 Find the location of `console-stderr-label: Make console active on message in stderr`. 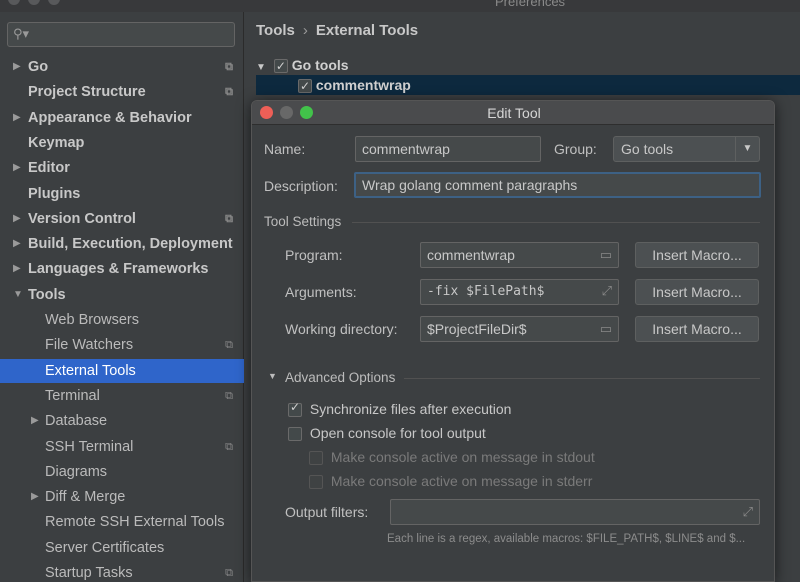

console-stderr-label: Make console active on message in stderr is located at coordinates (461, 481).